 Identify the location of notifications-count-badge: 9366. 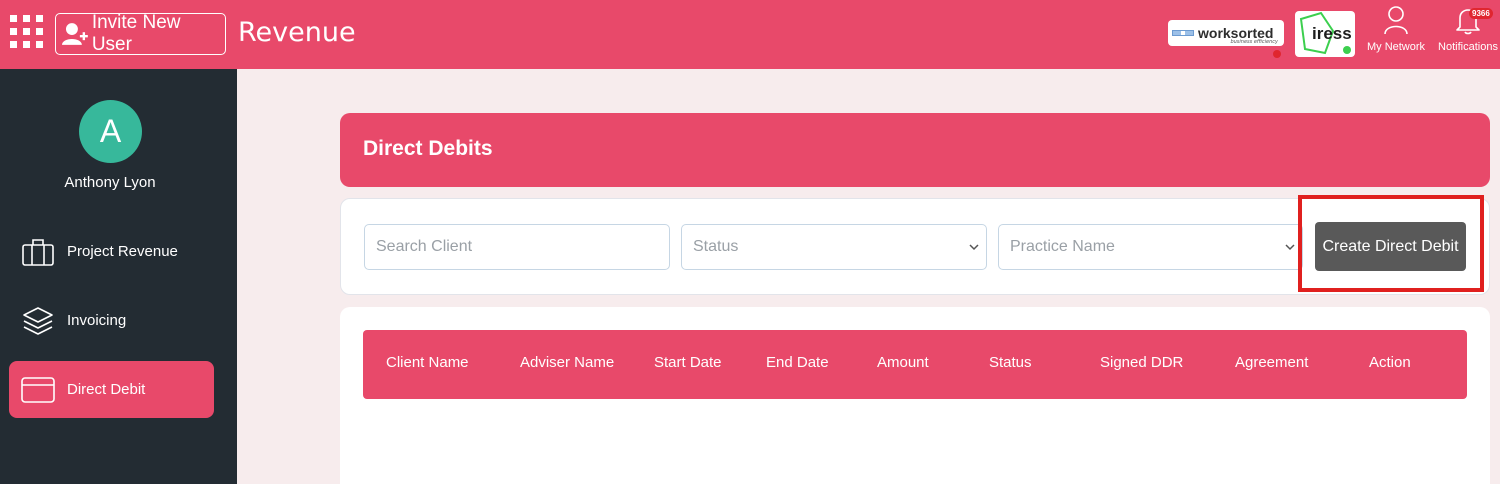
(1481, 13).